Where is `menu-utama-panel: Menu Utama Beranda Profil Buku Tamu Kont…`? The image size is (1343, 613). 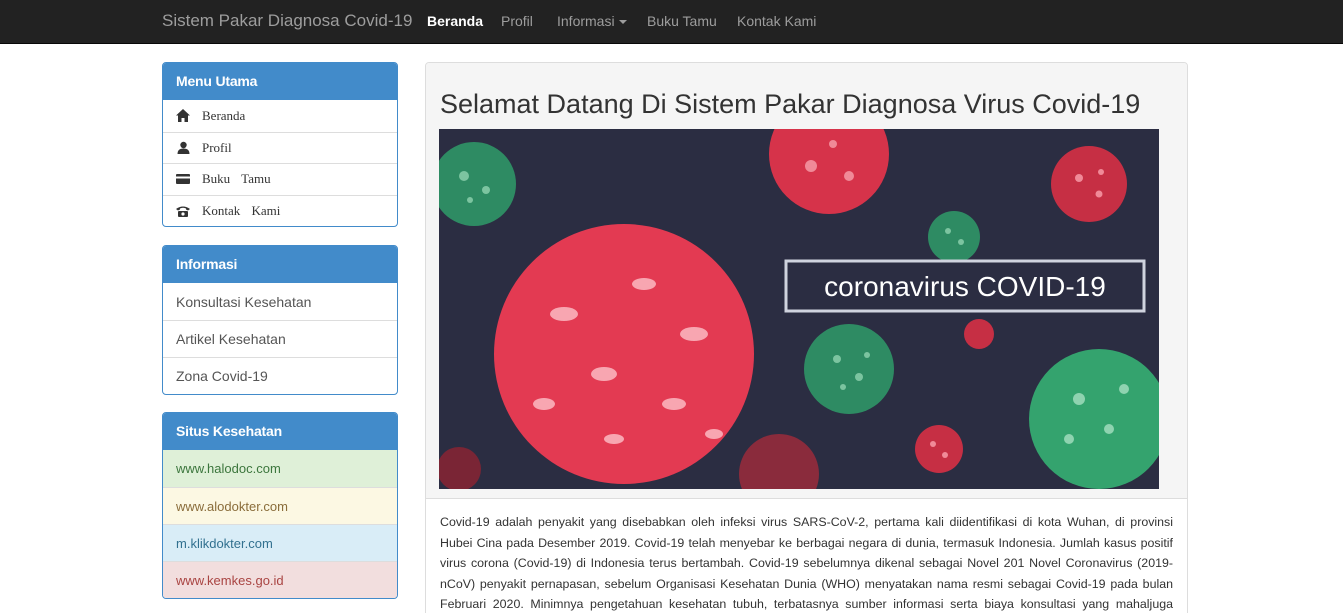 menu-utama-panel: Menu Utama Beranda Profil Buku Tamu Kont… is located at coordinates (280, 145).